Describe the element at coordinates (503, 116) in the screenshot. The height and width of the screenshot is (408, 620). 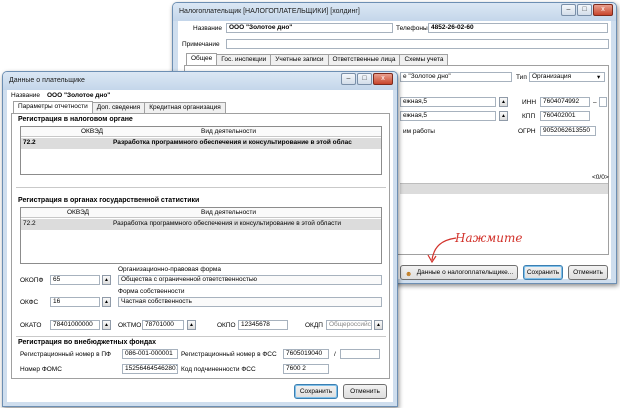
I see `address2-pick-icon: ▲` at that location.